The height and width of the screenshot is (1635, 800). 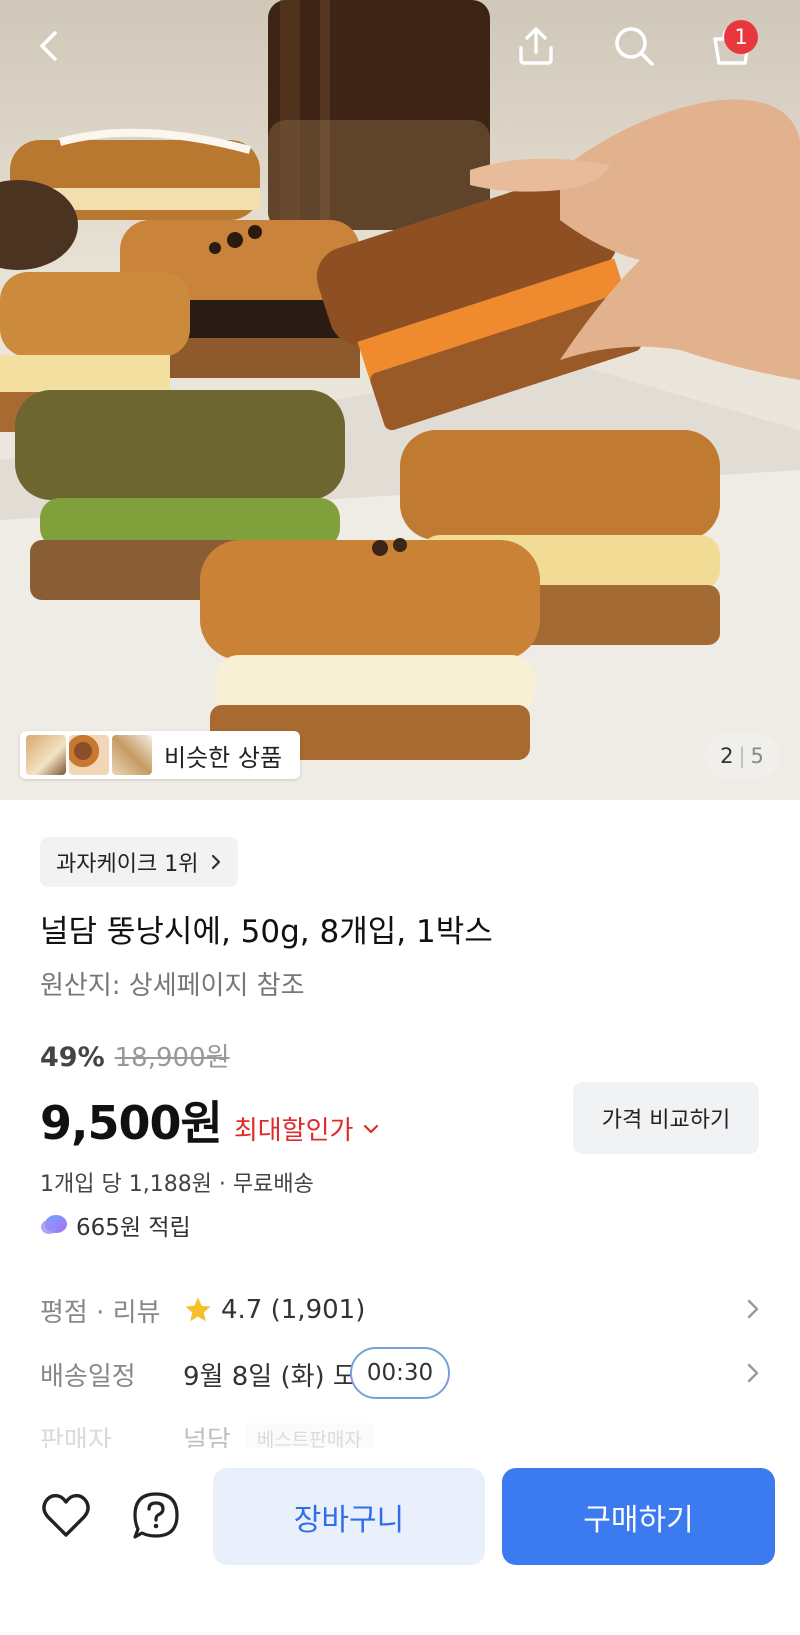 What do you see at coordinates (270, 1376) in the screenshot?
I see `shipping-value: 9월 8일 (화) 도` at bounding box center [270, 1376].